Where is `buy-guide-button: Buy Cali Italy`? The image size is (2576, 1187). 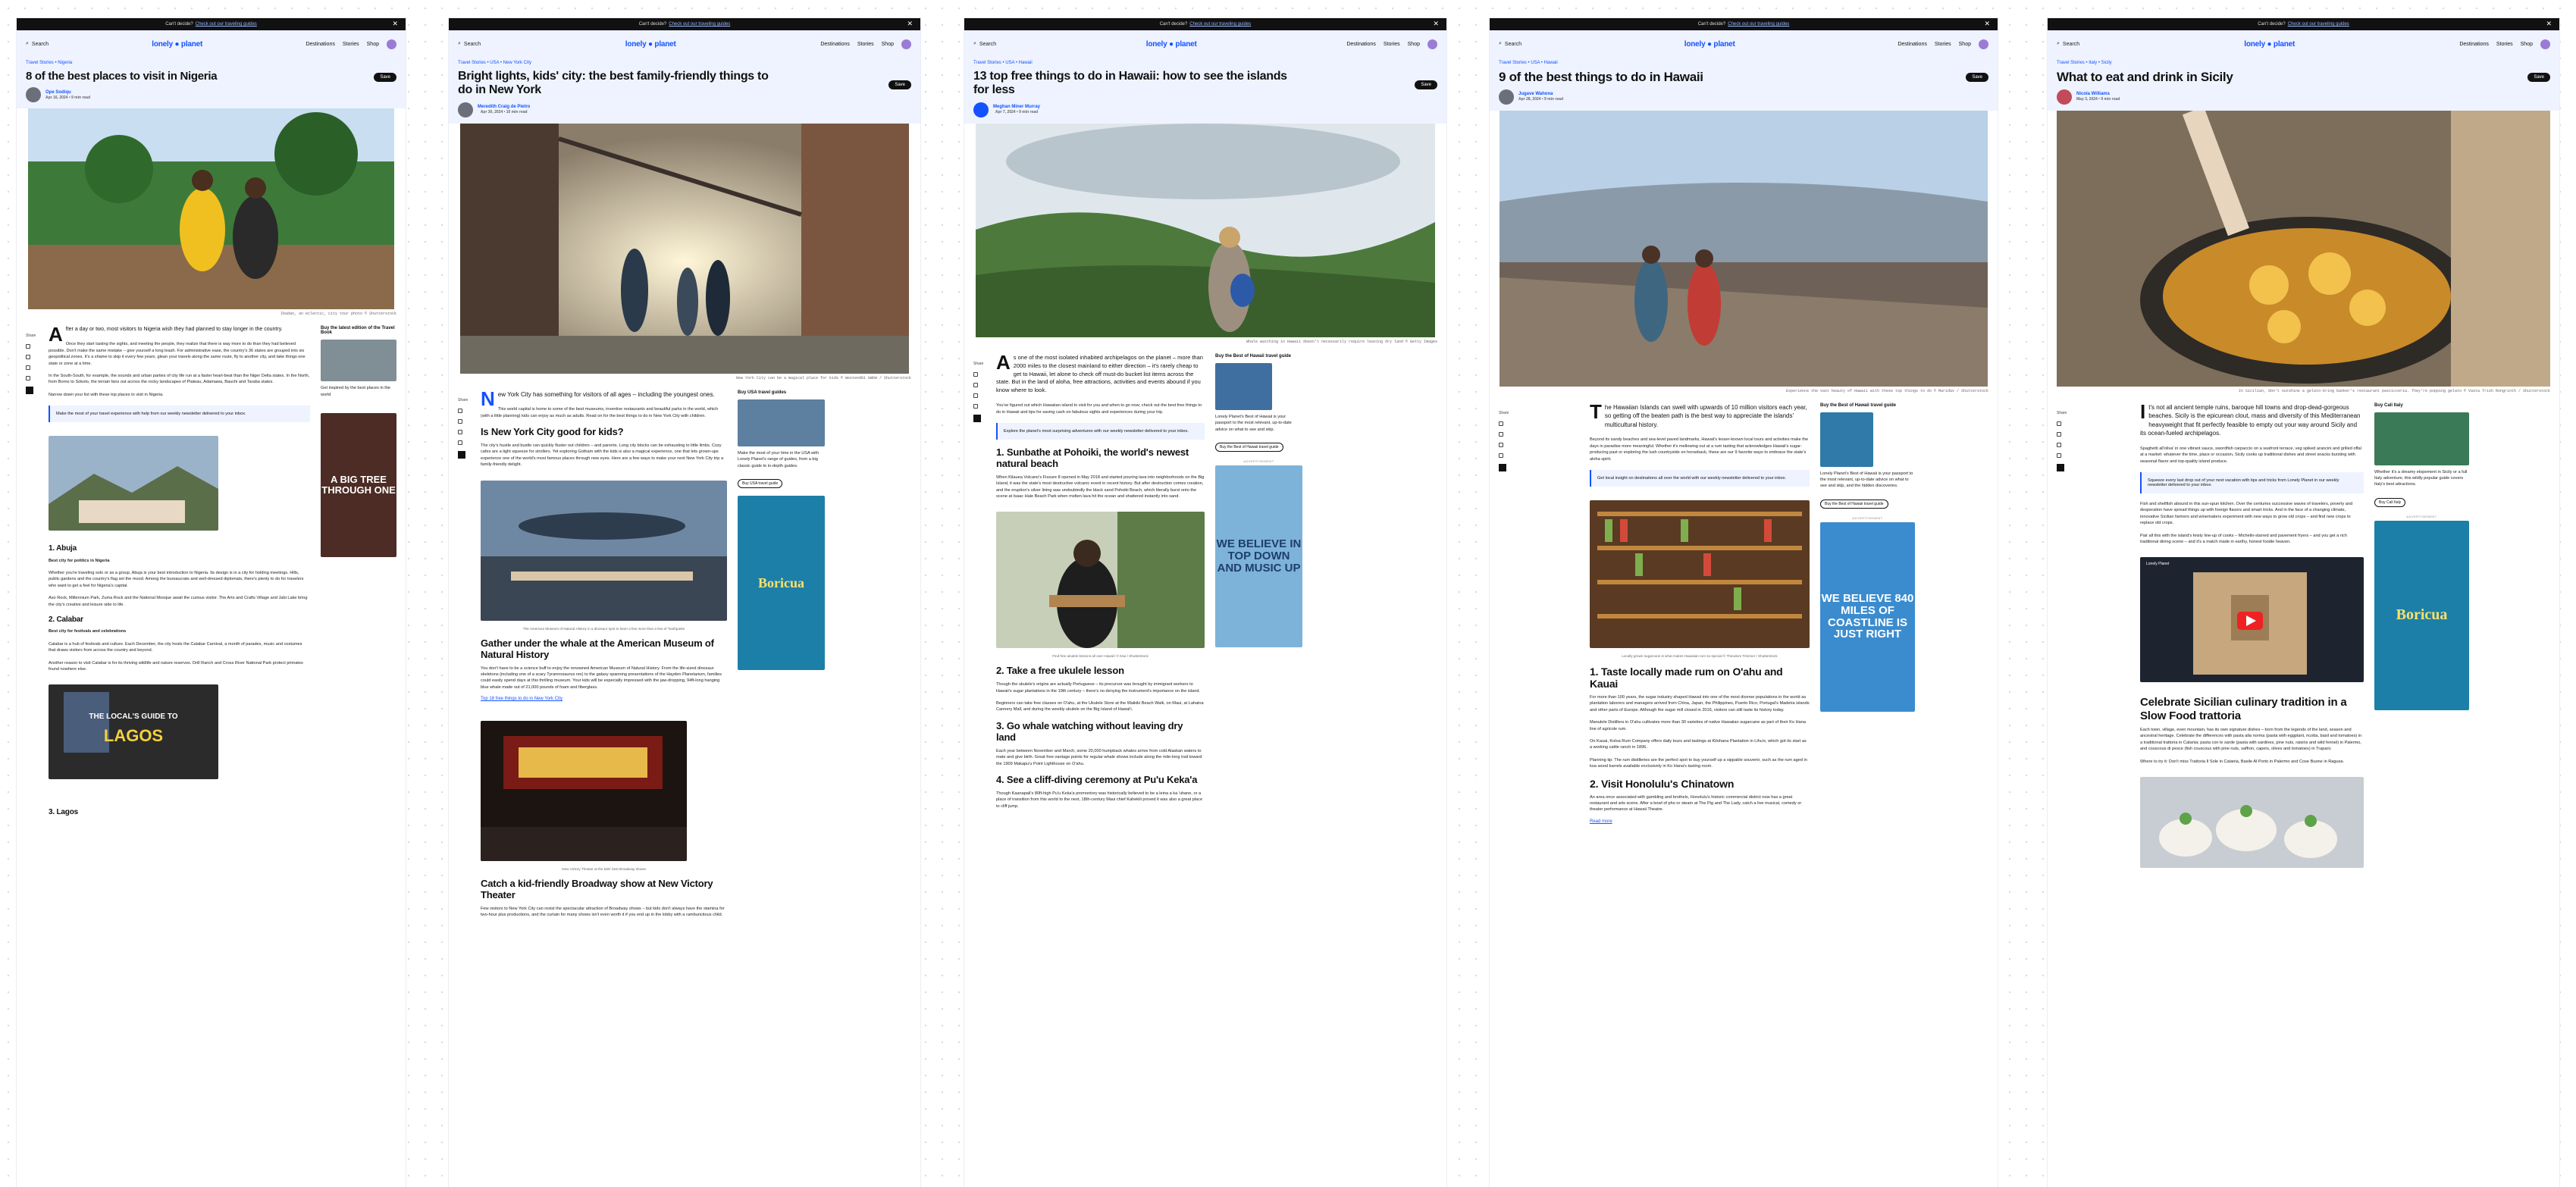
buy-guide-button: Buy Cali Italy is located at coordinates (2390, 502).